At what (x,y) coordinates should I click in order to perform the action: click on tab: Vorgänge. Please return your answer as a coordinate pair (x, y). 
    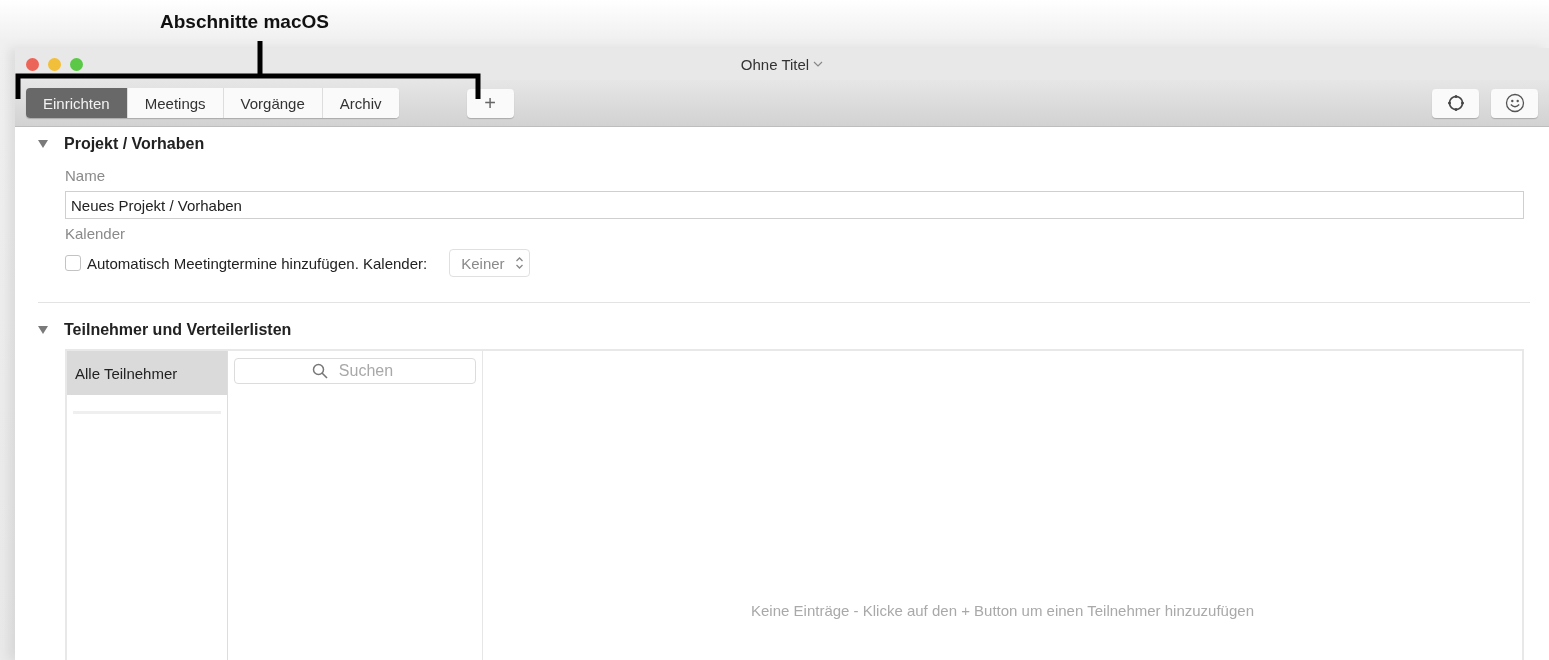
    Looking at the image, I should click on (273, 103).